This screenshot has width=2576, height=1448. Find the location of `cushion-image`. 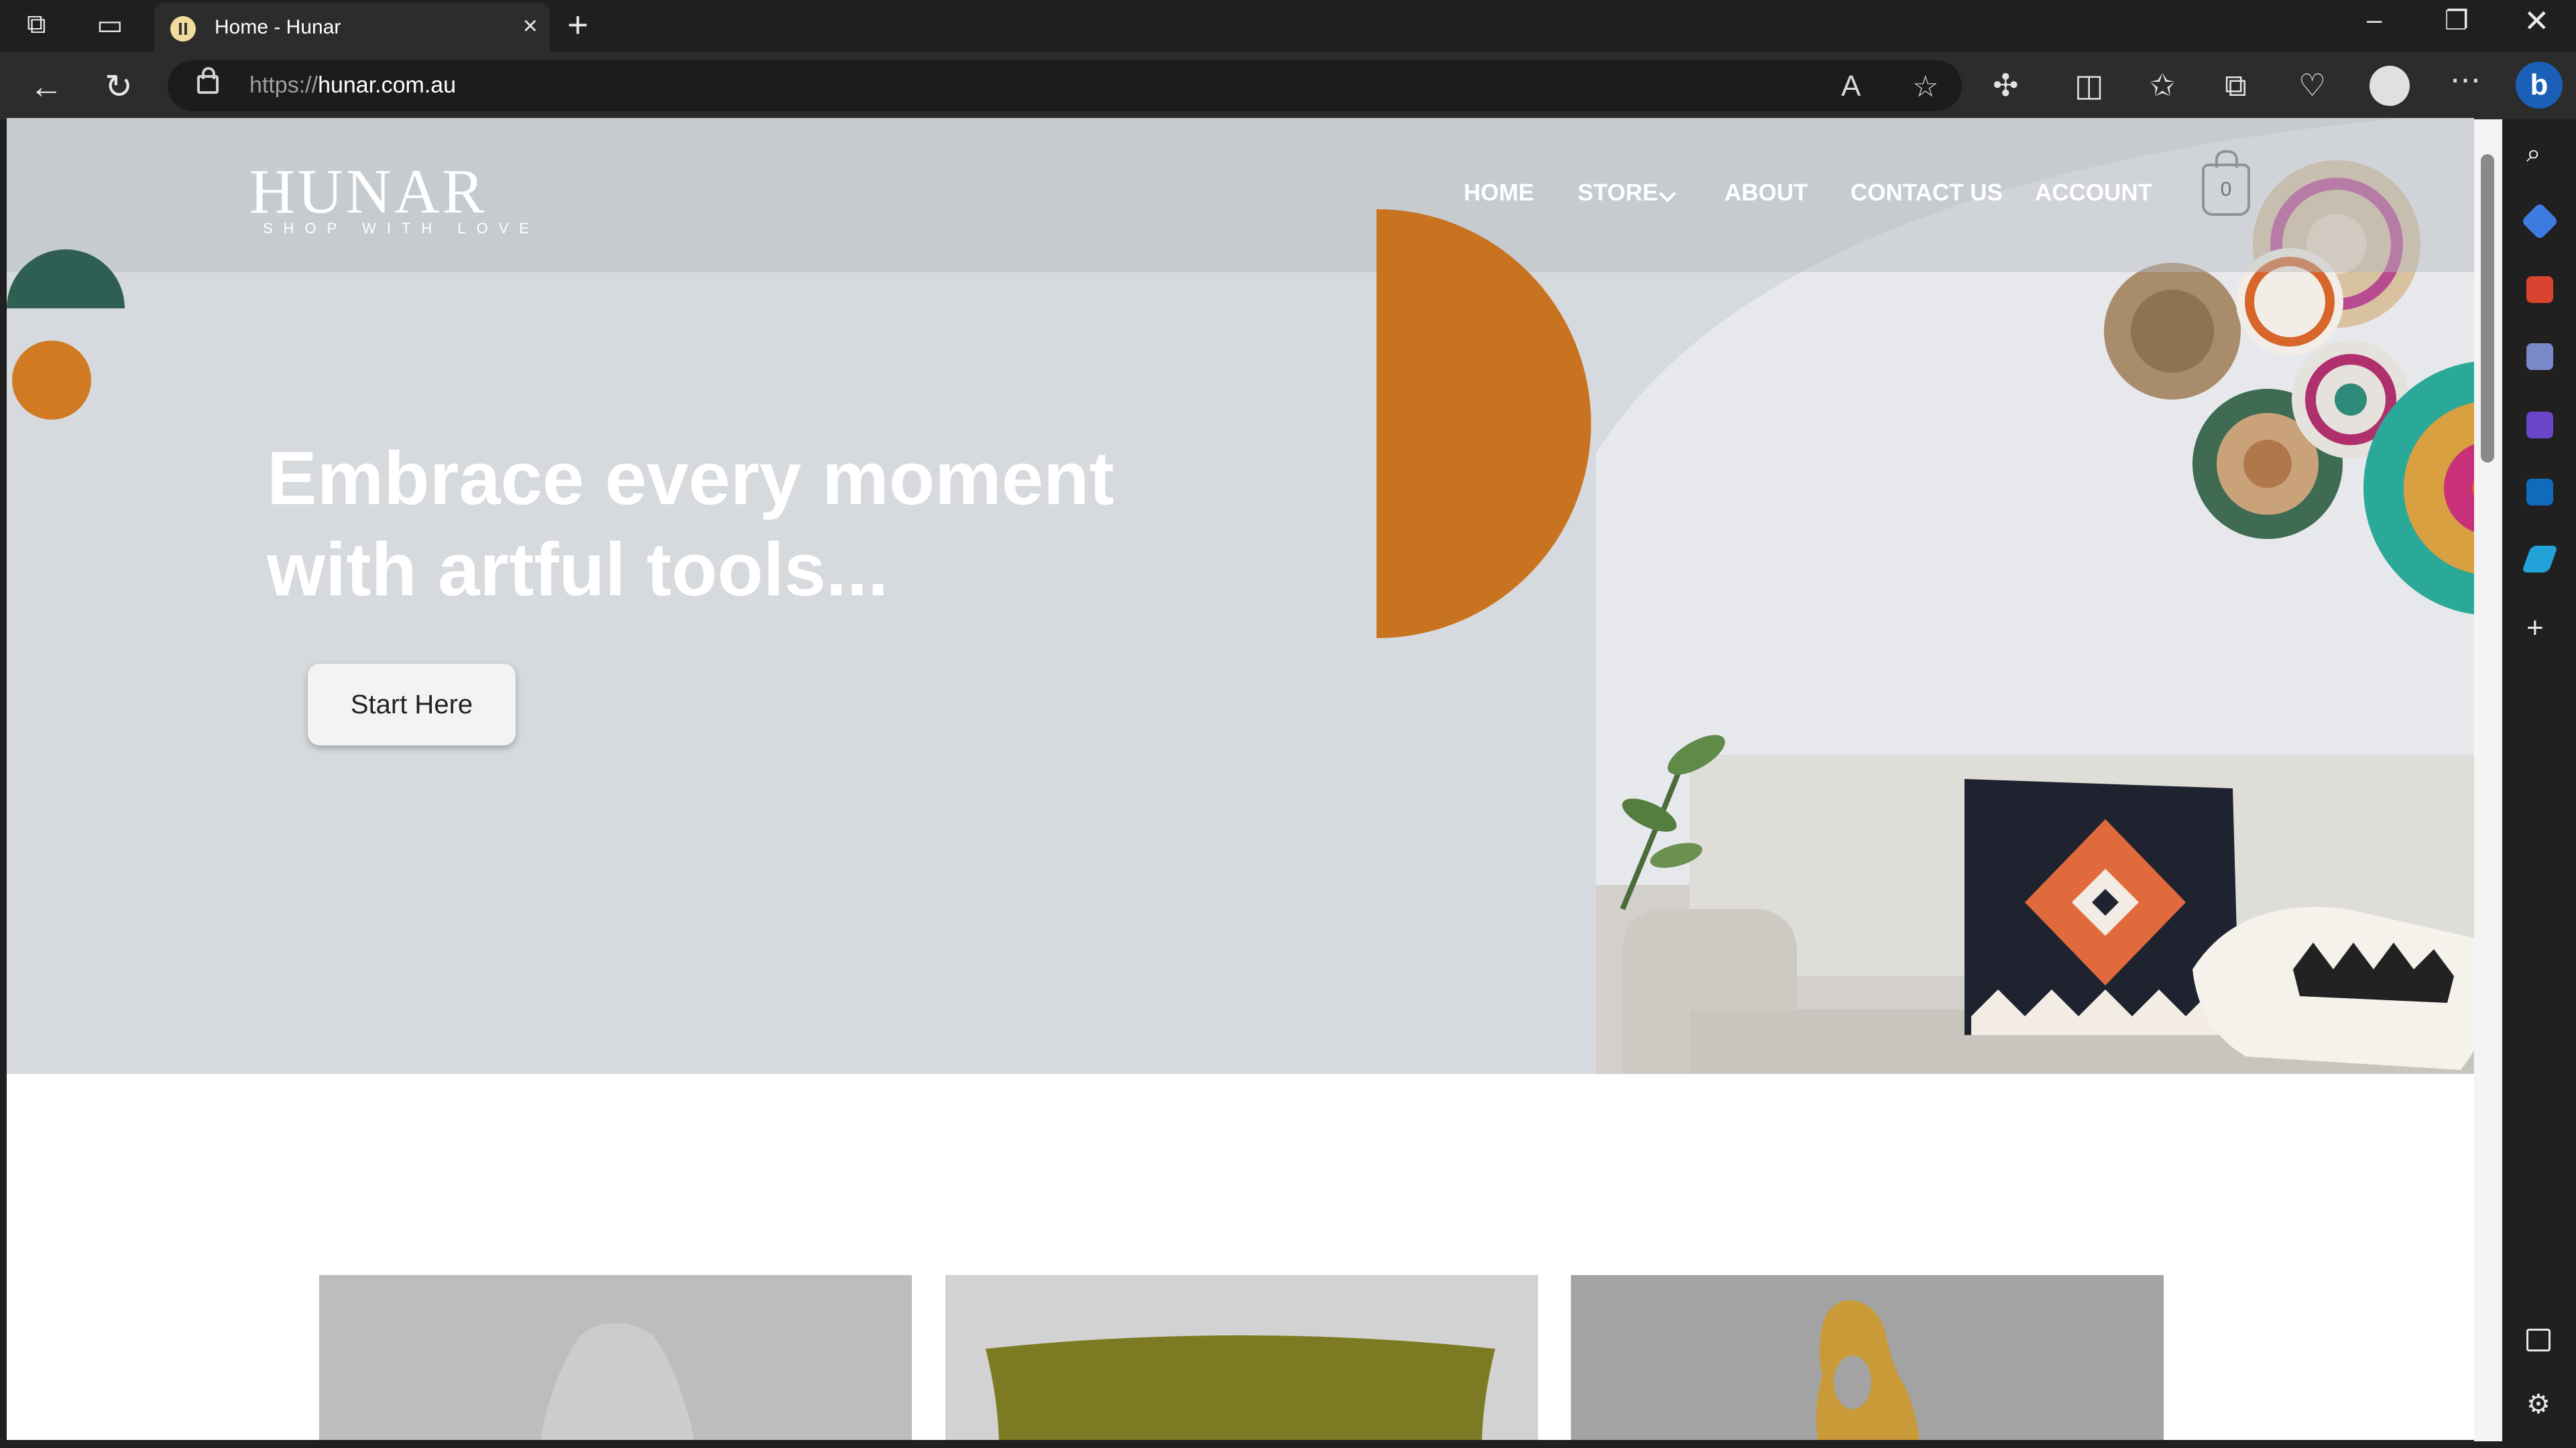

cushion-image is located at coordinates (1240, 1388).